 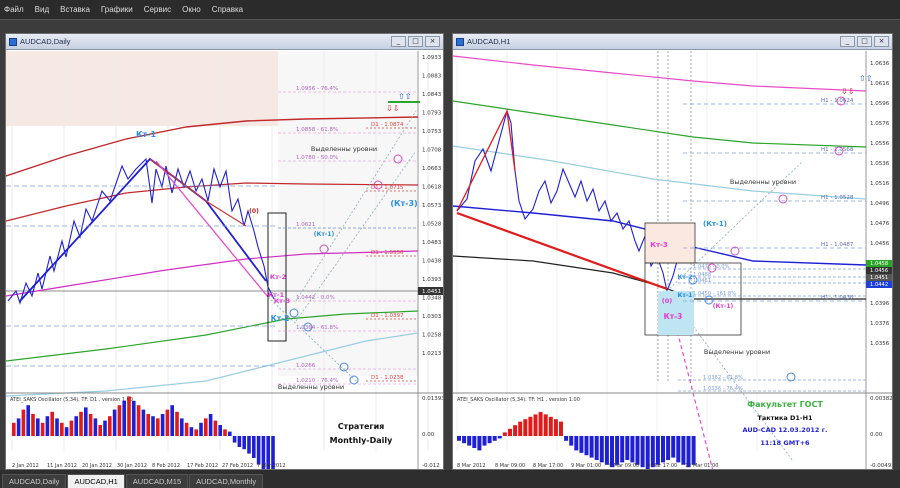 I want to click on x-axis-label: 27 Feb 2012, so click(x=237, y=466).